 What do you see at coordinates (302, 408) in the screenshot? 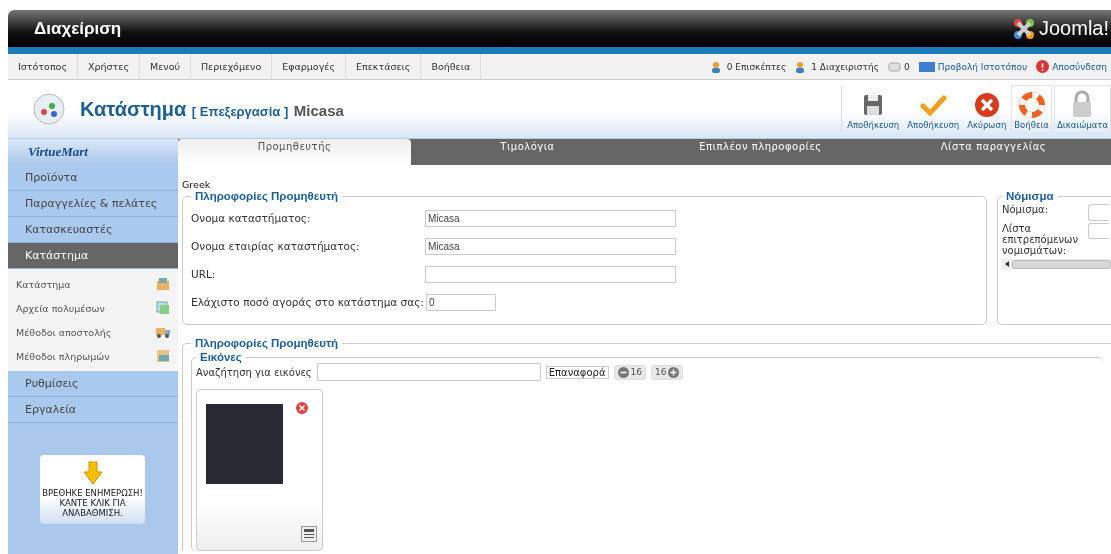
I see `delete-icon` at bounding box center [302, 408].